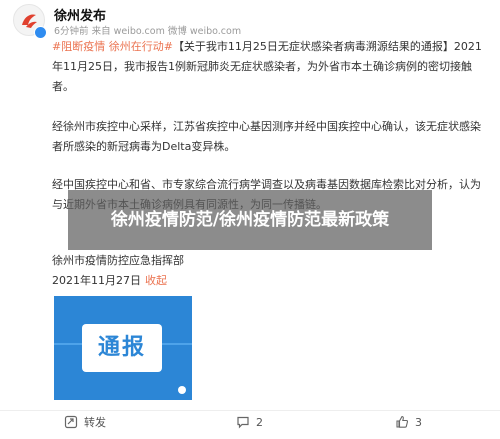 The image size is (500, 439). I want to click on post-date: 2021年11月27日, so click(96, 280).